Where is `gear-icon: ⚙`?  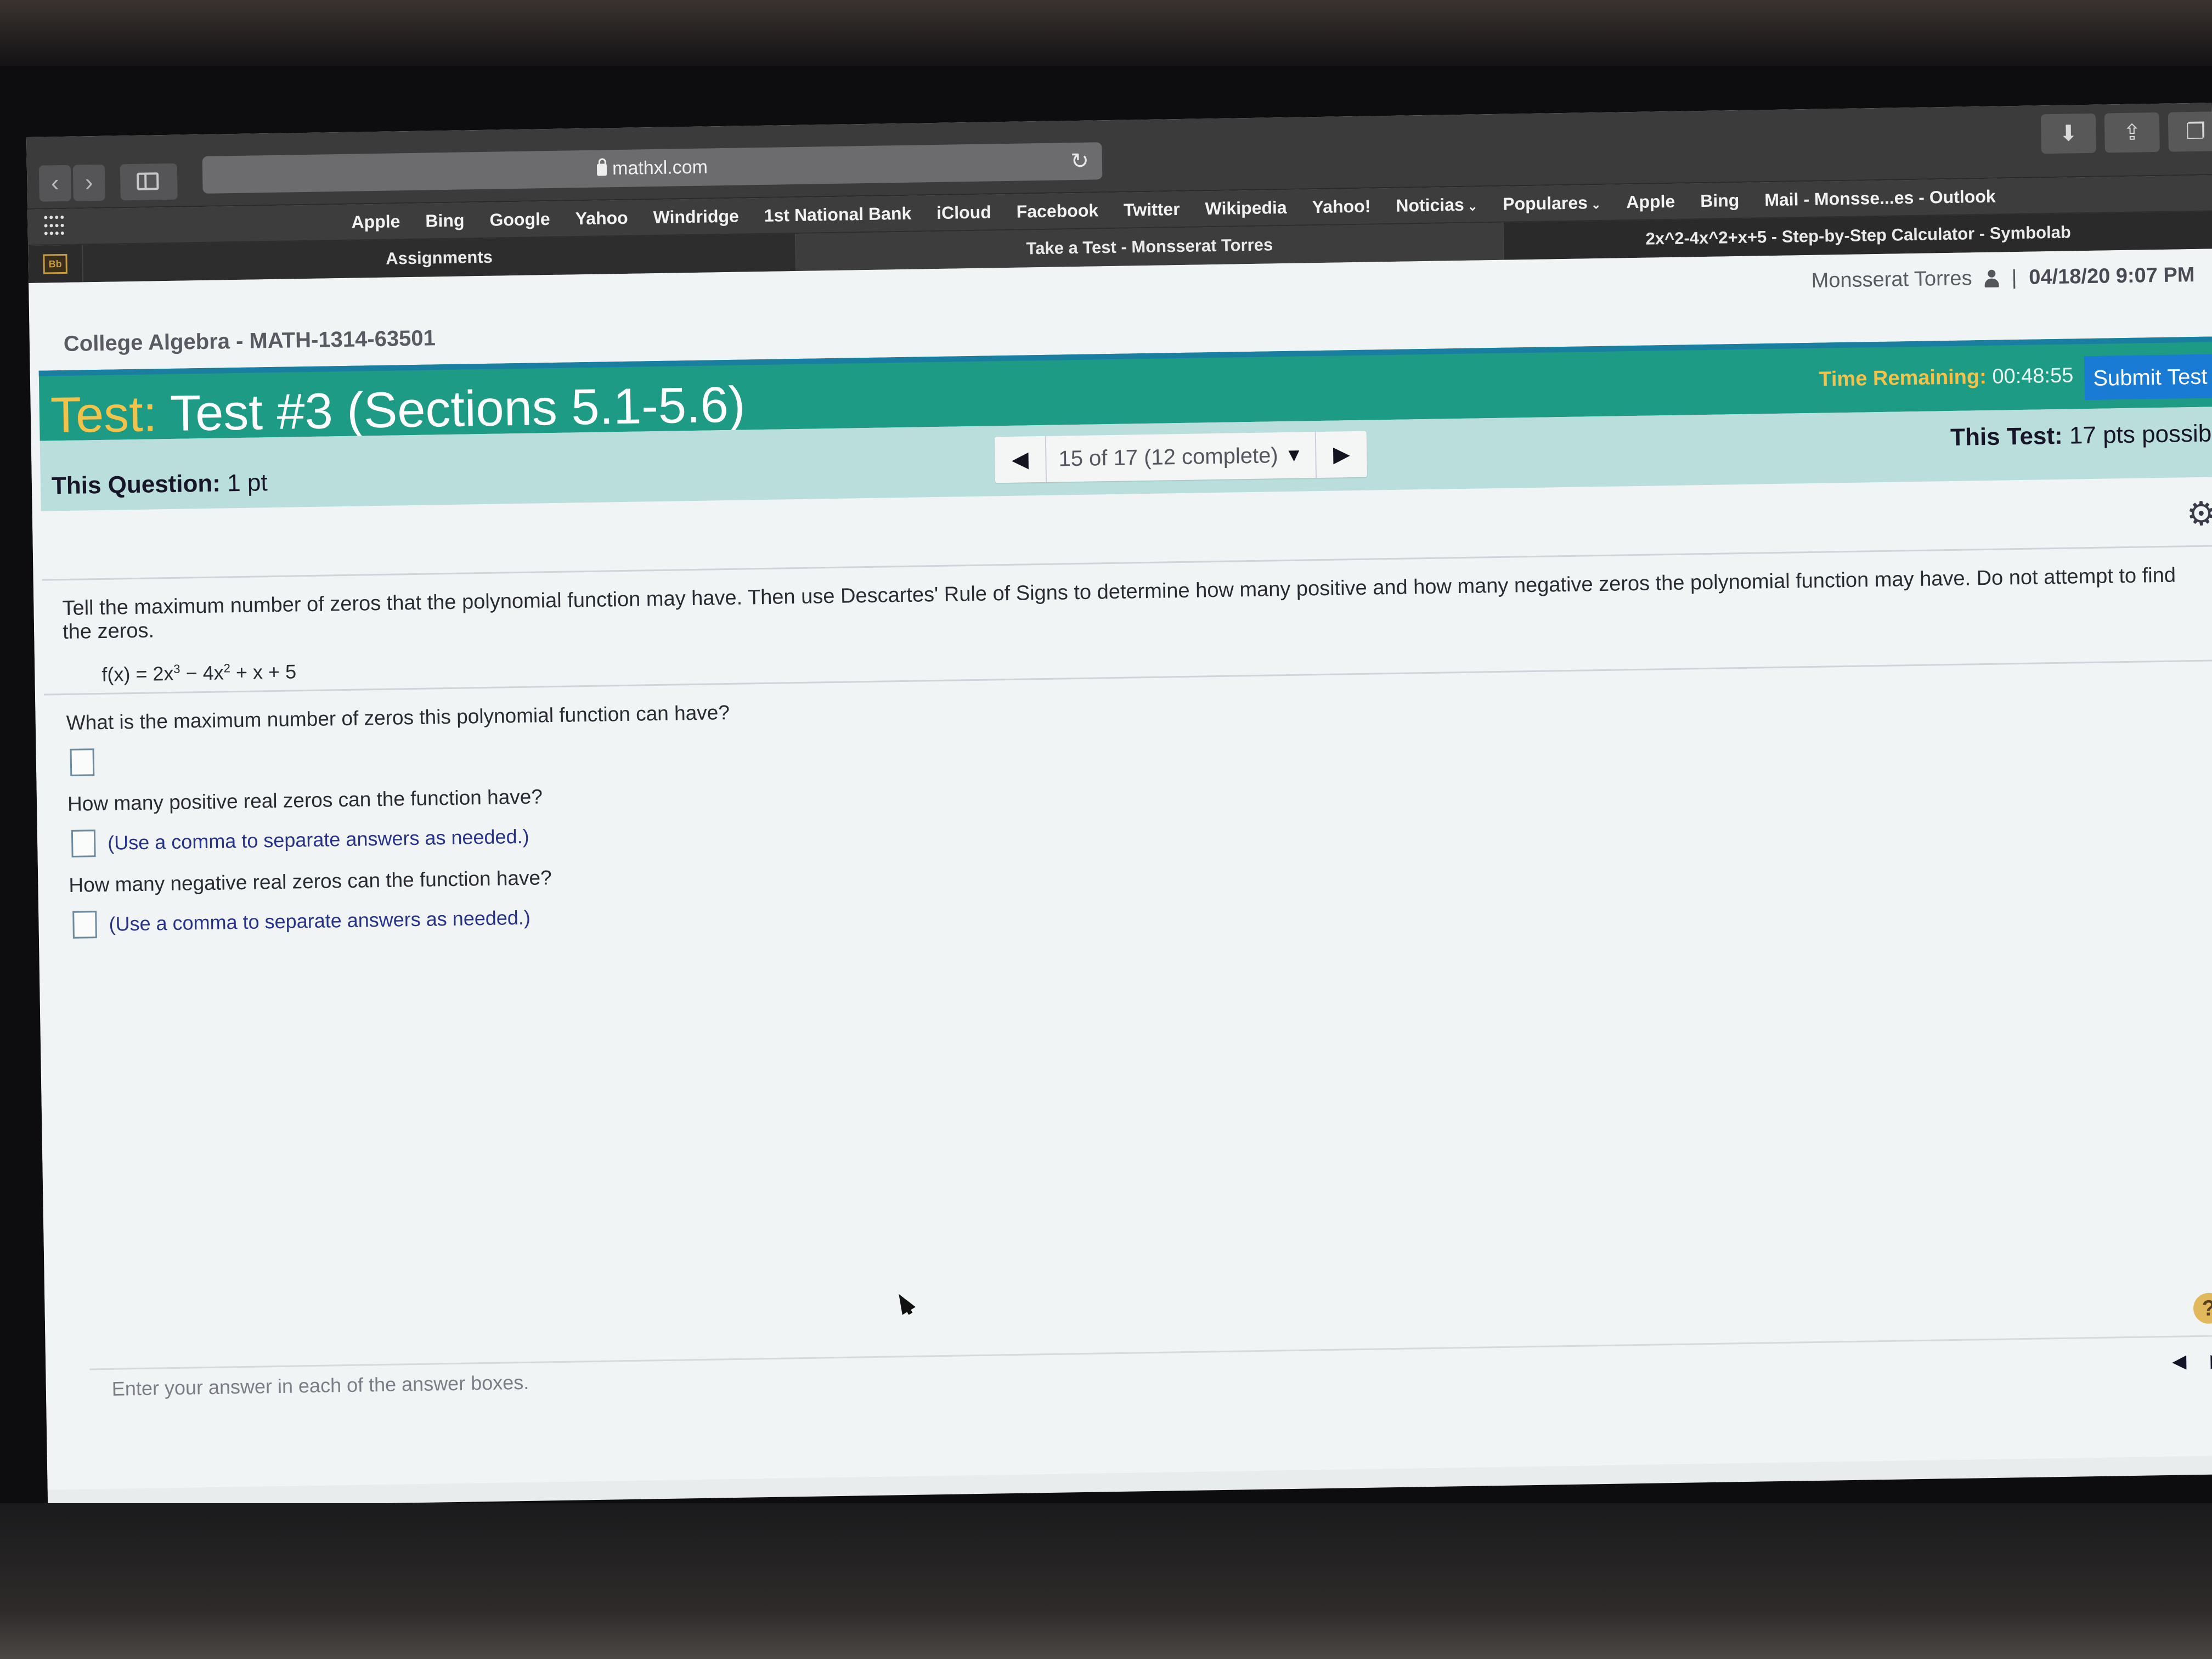
gear-icon: ⚙ is located at coordinates (2199, 513).